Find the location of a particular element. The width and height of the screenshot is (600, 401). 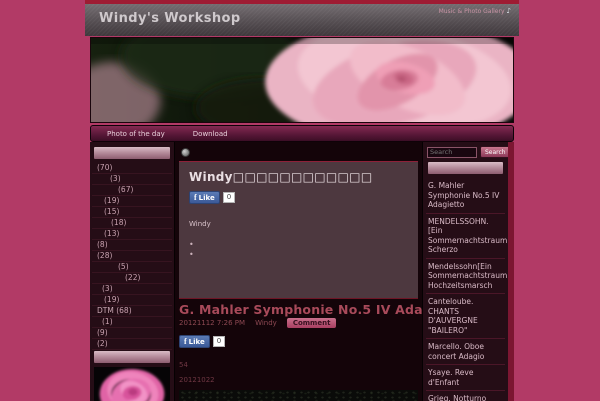

category-item: (15) is located at coordinates (132, 212).